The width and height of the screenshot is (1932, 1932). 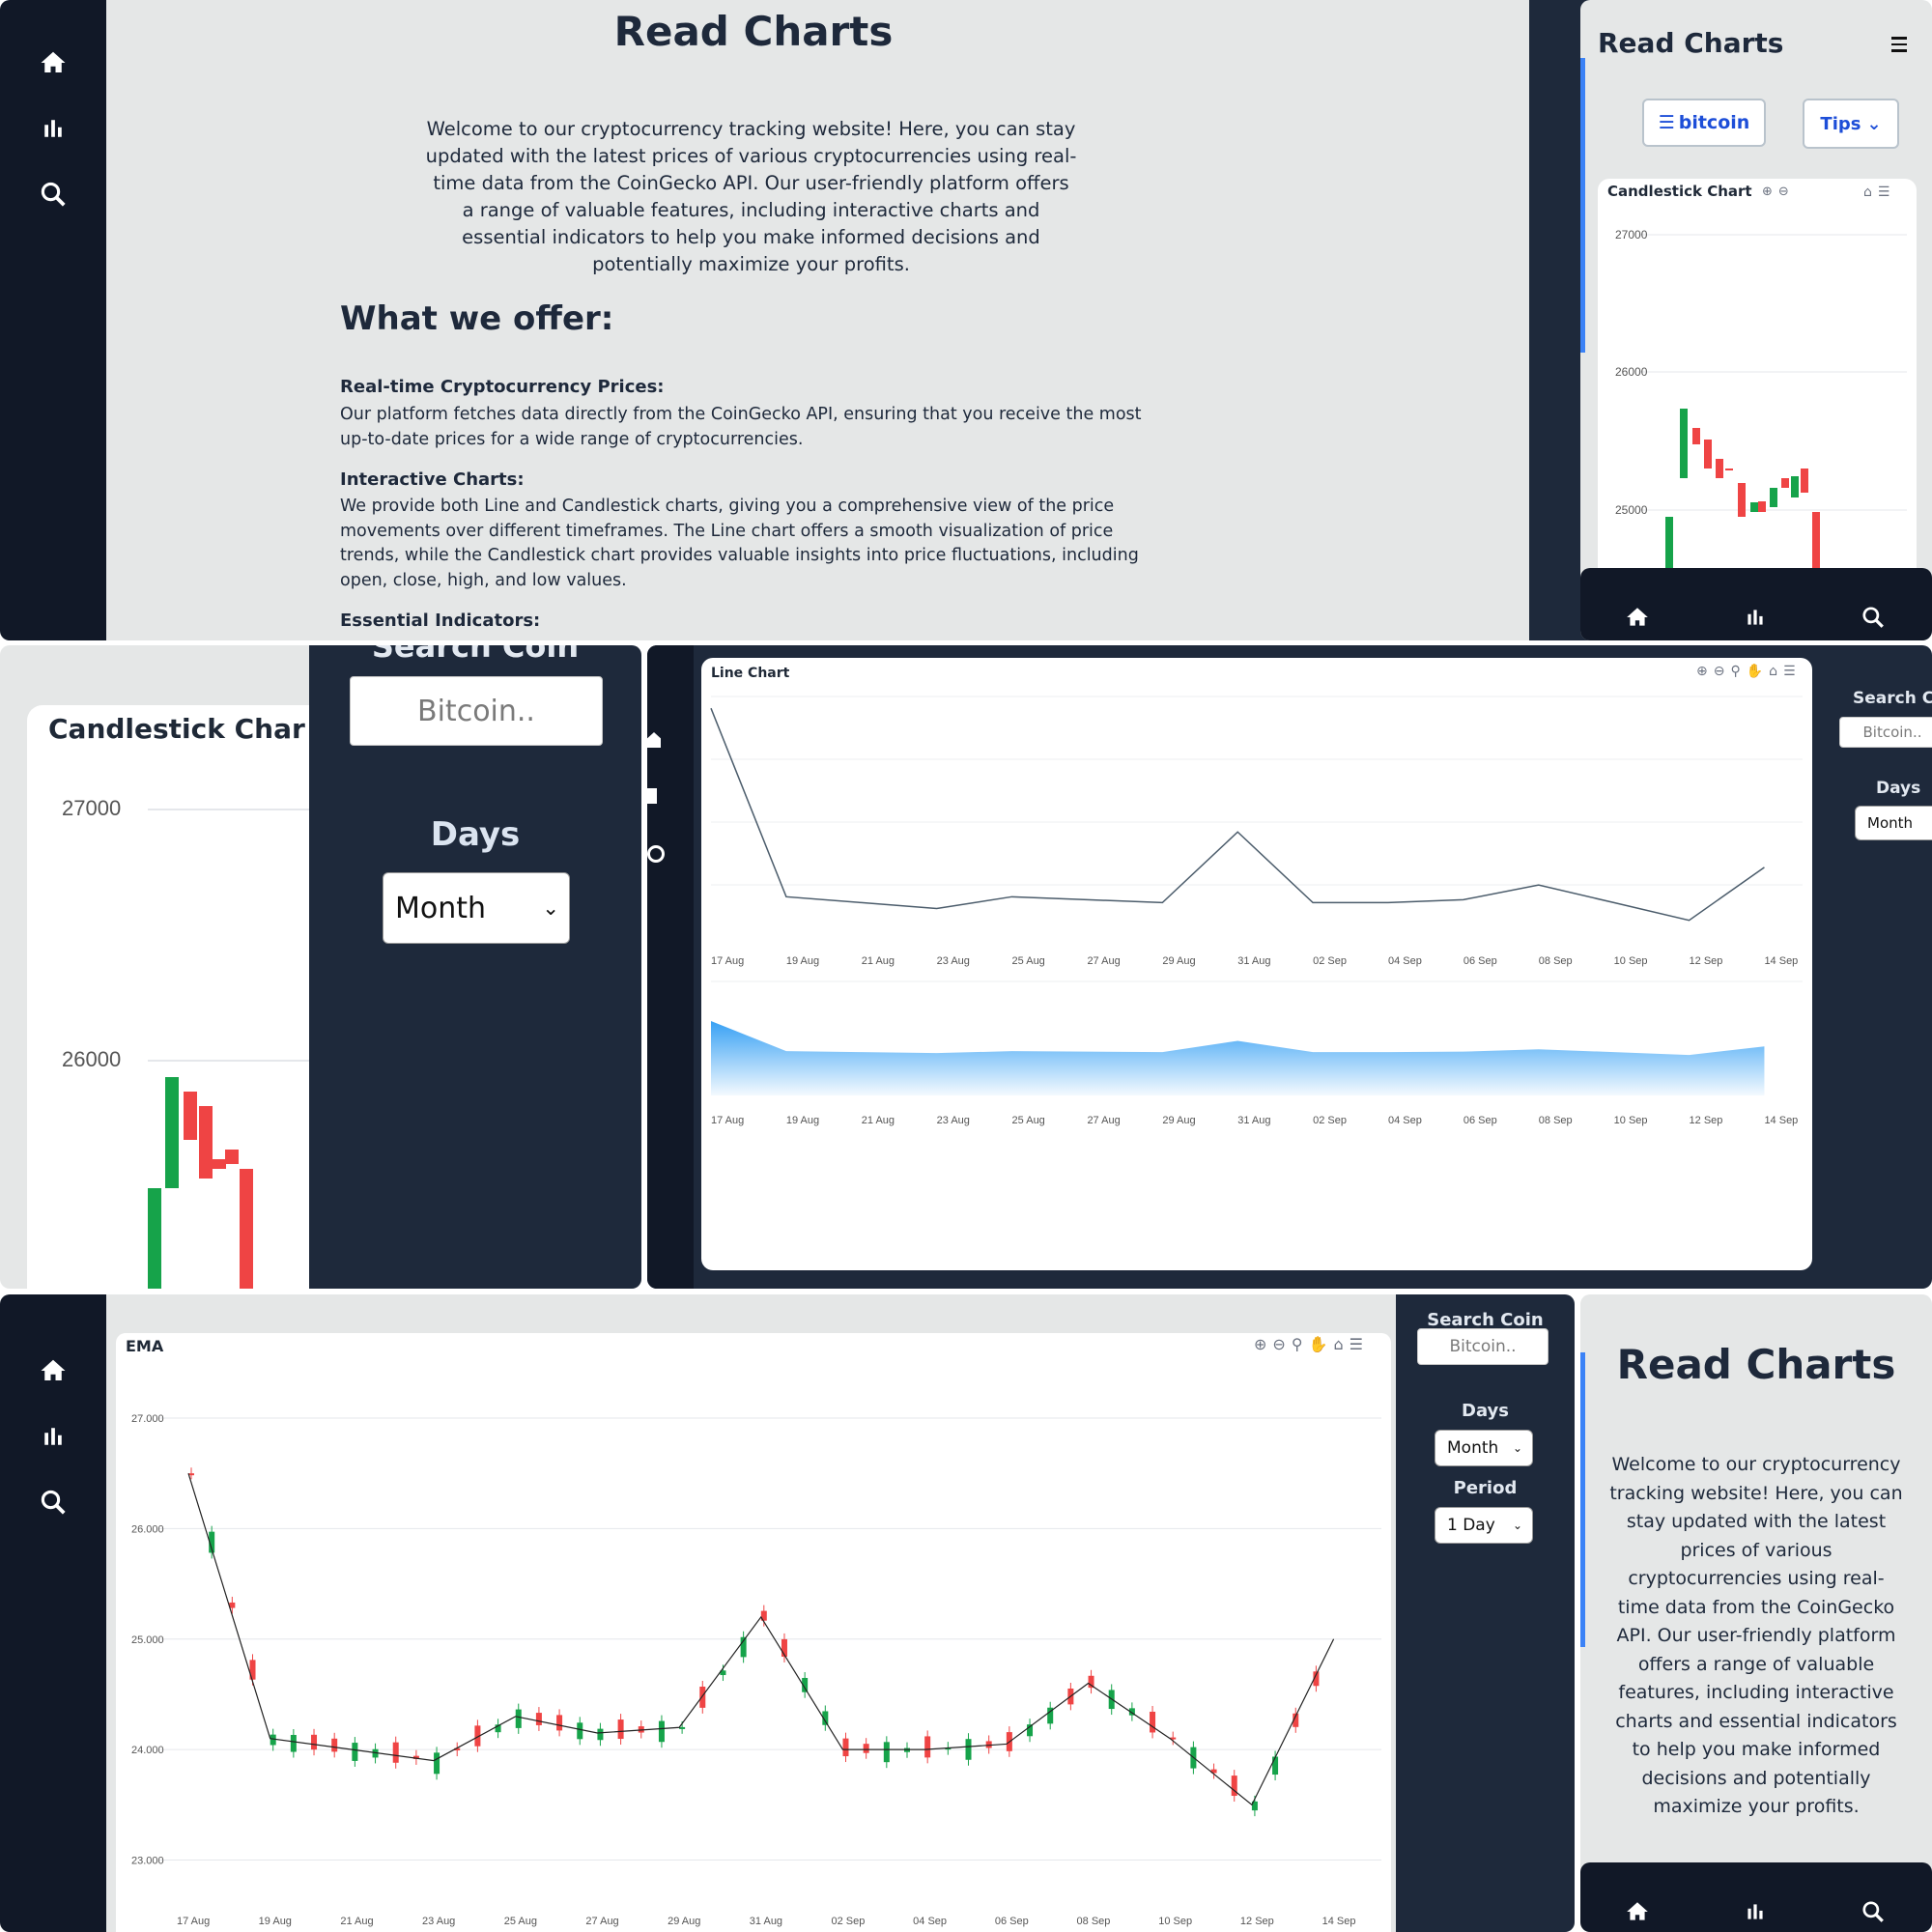 I want to click on tips-button: Tips ⌄, so click(x=1851, y=124).